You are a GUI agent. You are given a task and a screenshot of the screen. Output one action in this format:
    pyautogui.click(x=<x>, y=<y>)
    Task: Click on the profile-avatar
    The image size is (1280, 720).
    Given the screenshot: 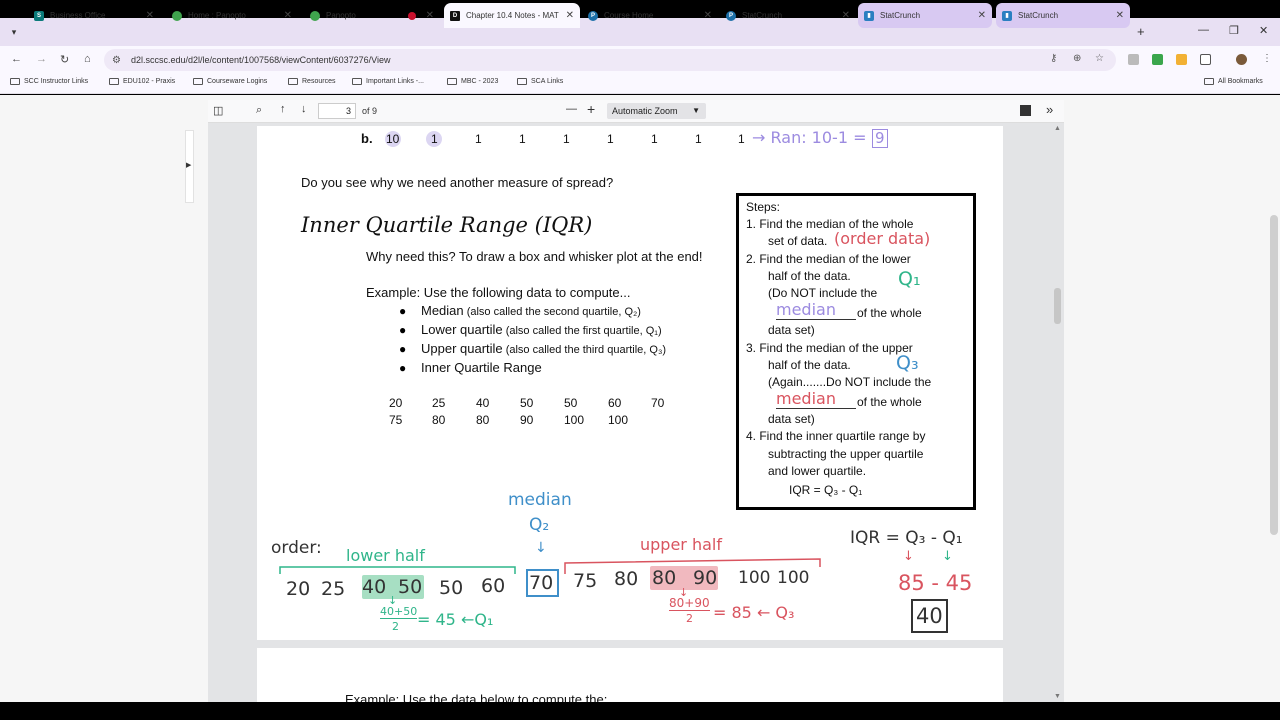 What is the action you would take?
    pyautogui.click(x=1241, y=59)
    